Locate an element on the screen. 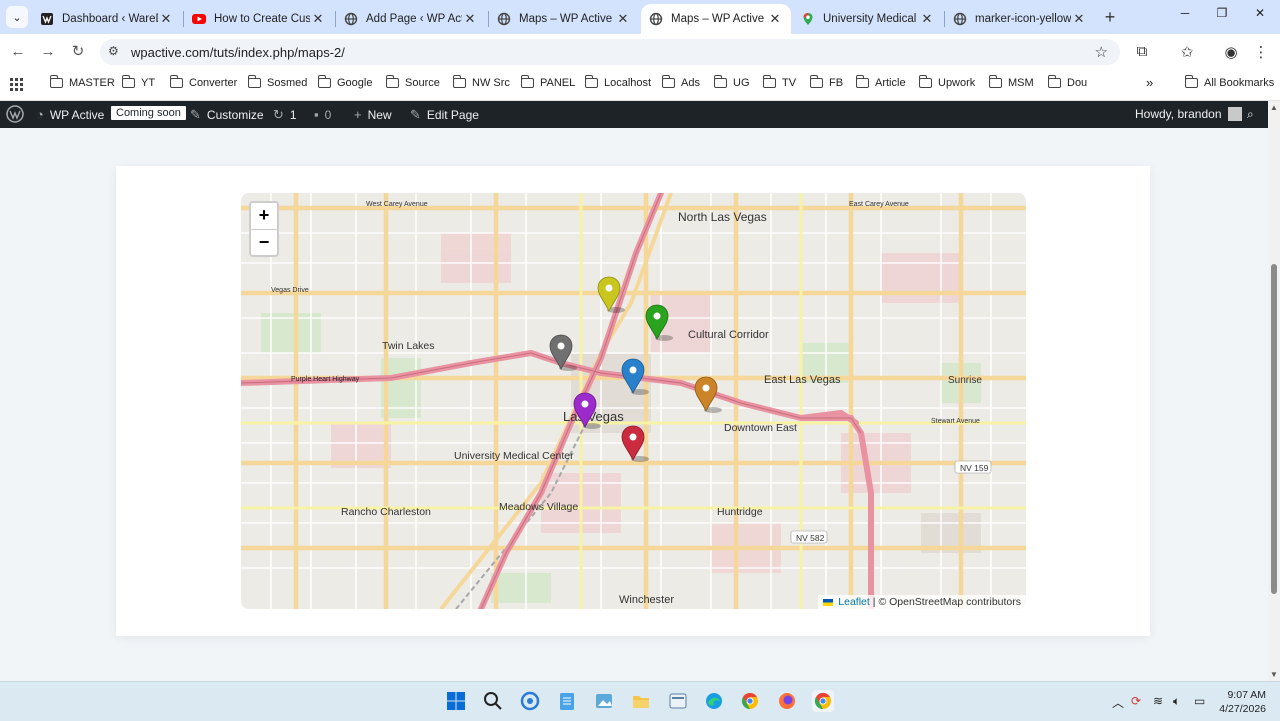 The height and width of the screenshot is (721, 1280). page-scrollbar: ▲ ▼ is located at coordinates (1274, 391).